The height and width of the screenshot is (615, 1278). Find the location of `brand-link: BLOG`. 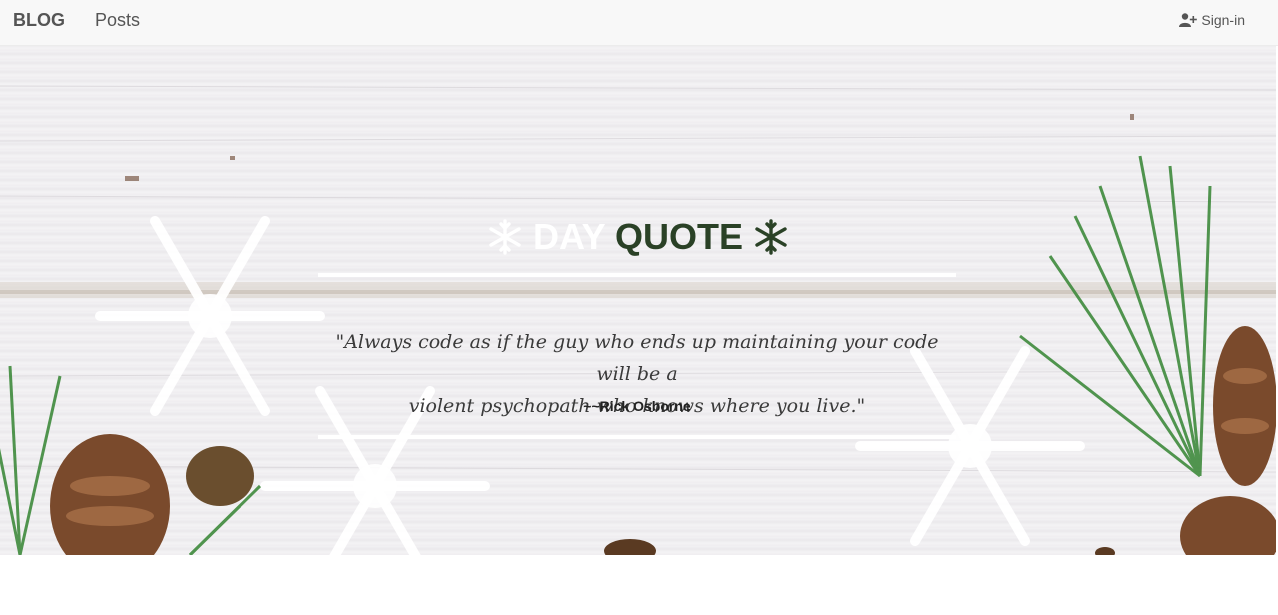

brand-link: BLOG is located at coordinates (39, 20).